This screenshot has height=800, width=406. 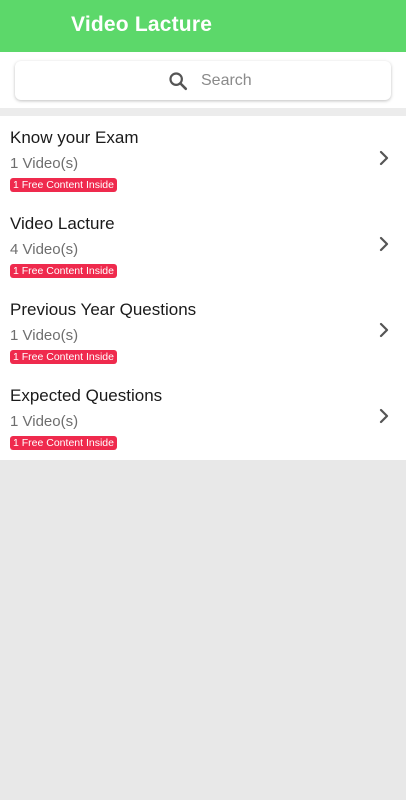 I want to click on item-title: Know your Exam, so click(x=74, y=137).